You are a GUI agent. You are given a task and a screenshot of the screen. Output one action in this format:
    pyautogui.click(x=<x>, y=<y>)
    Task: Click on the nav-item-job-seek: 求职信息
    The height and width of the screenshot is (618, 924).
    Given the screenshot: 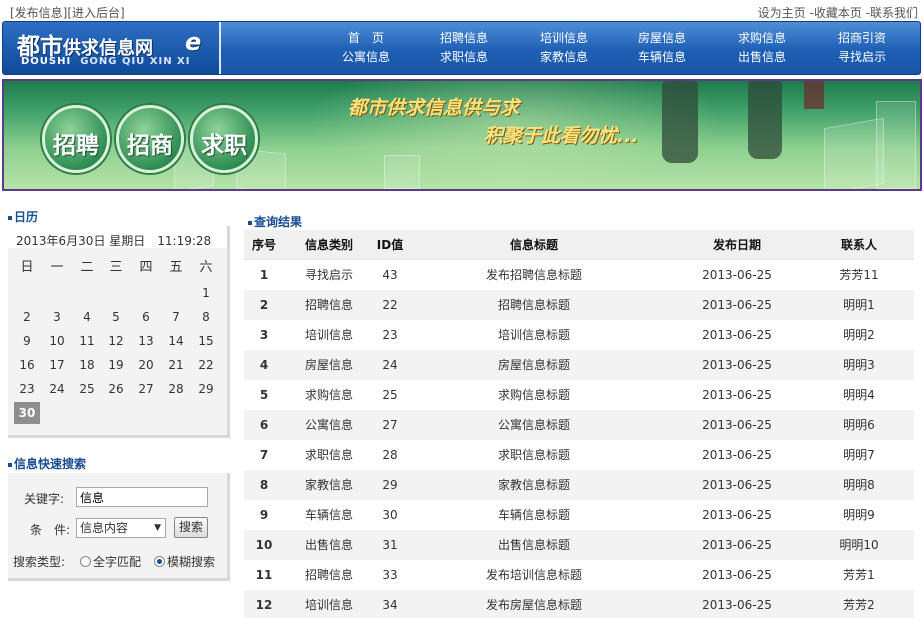 What is the action you would take?
    pyautogui.click(x=464, y=57)
    